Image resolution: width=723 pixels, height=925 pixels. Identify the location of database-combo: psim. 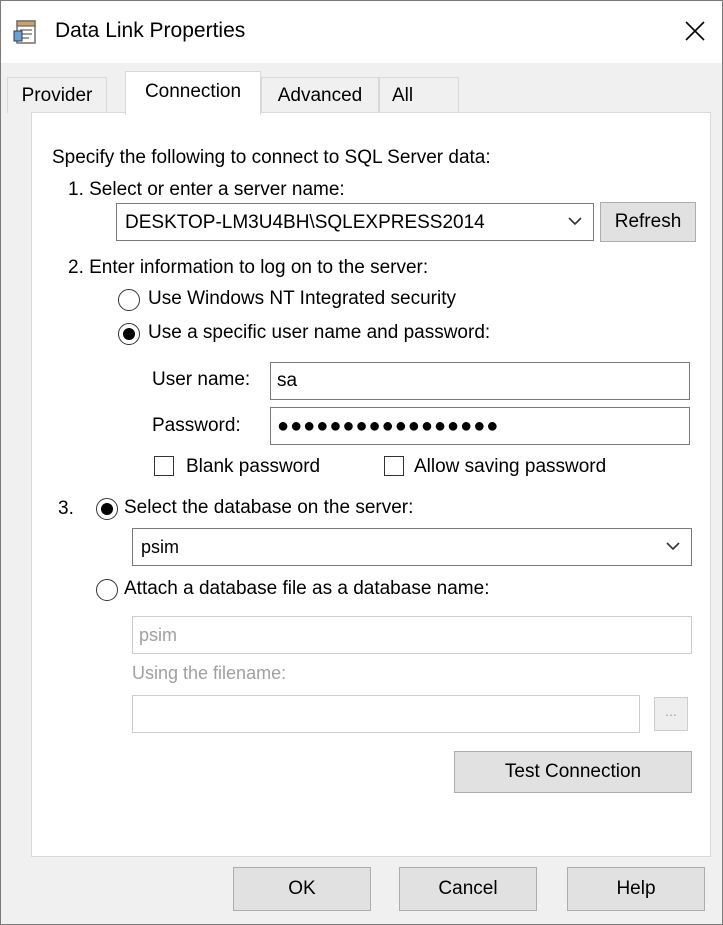
(412, 547).